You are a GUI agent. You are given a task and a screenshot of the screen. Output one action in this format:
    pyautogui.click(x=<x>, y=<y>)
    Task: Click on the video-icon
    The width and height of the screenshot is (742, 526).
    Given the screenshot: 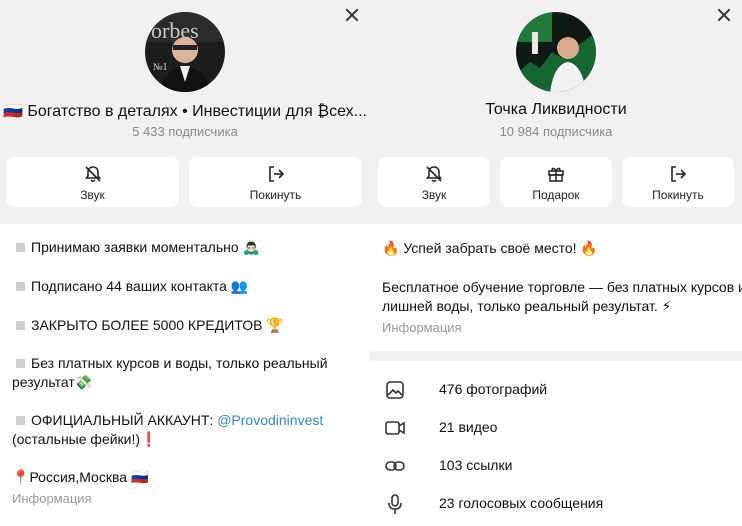 What is the action you would take?
    pyautogui.click(x=395, y=428)
    